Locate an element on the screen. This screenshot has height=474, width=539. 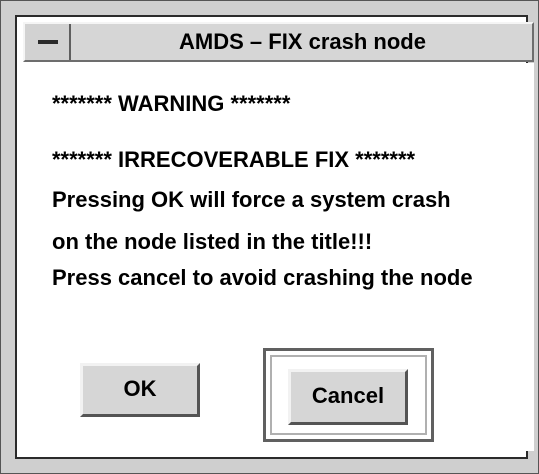
title-bar: AMDS – FIX crash node is located at coordinates (278, 42).